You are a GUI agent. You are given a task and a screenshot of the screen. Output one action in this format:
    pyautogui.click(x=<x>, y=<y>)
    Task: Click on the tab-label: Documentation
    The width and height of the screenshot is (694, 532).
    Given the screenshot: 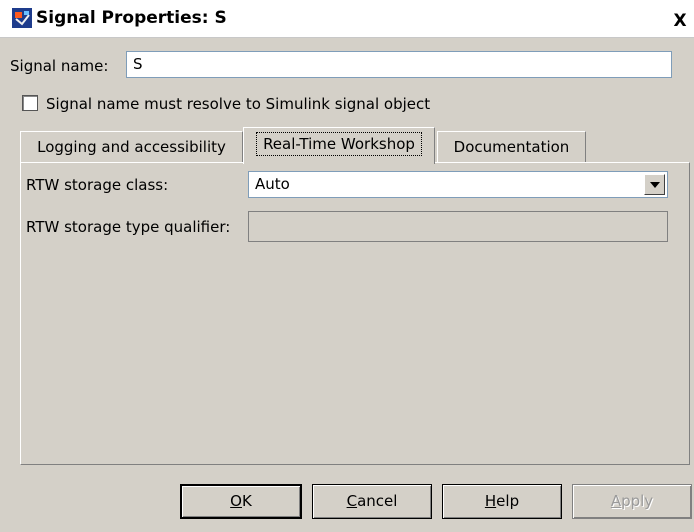 What is the action you would take?
    pyautogui.click(x=511, y=147)
    